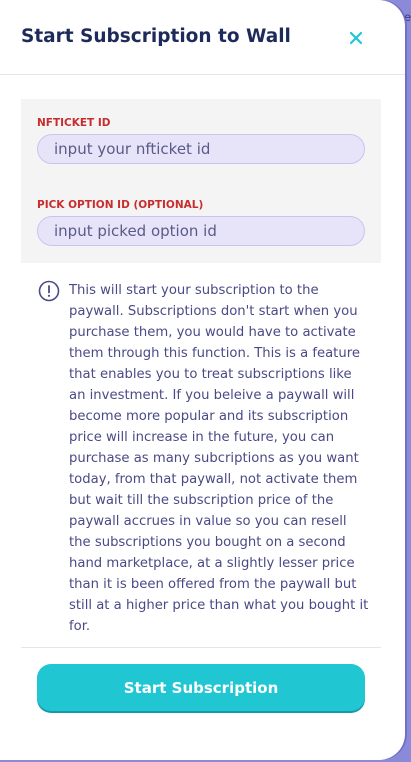 Image resolution: width=411 pixels, height=762 pixels. What do you see at coordinates (49, 291) in the screenshot?
I see `exclamation-circle-icon` at bounding box center [49, 291].